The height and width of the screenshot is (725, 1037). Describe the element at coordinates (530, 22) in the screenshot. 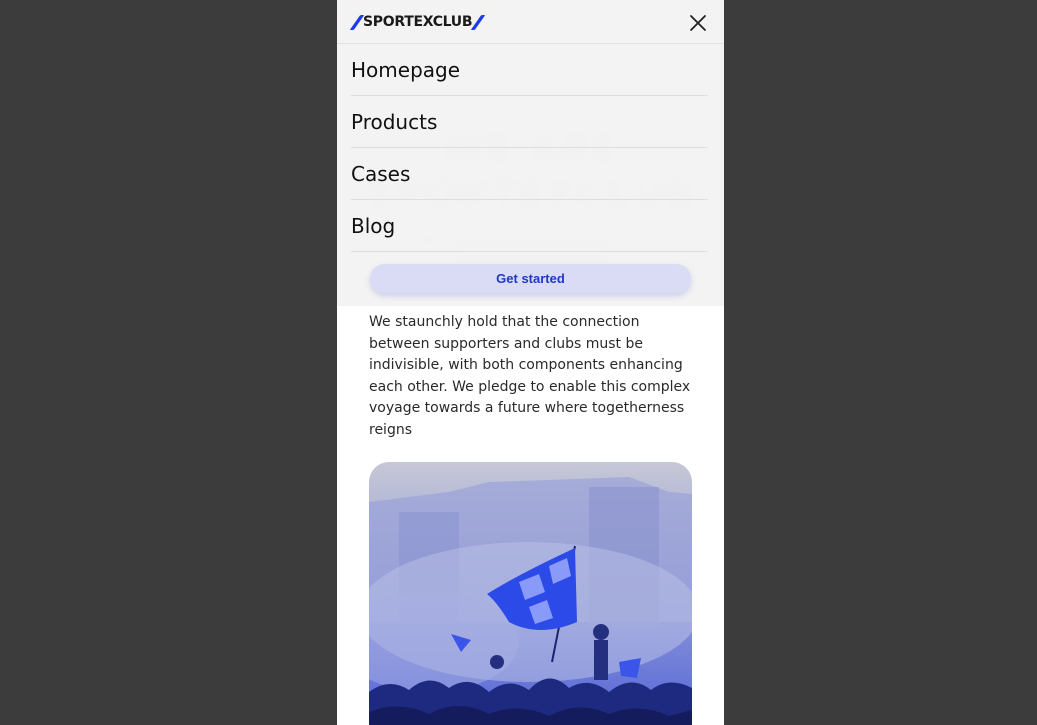

I see `menu-header: SPORTEXCLUB` at that location.